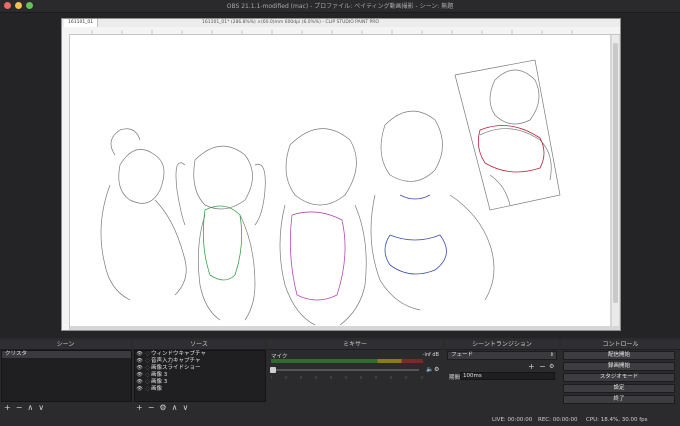  I want to click on scene-item: クリスタ, so click(66, 354).